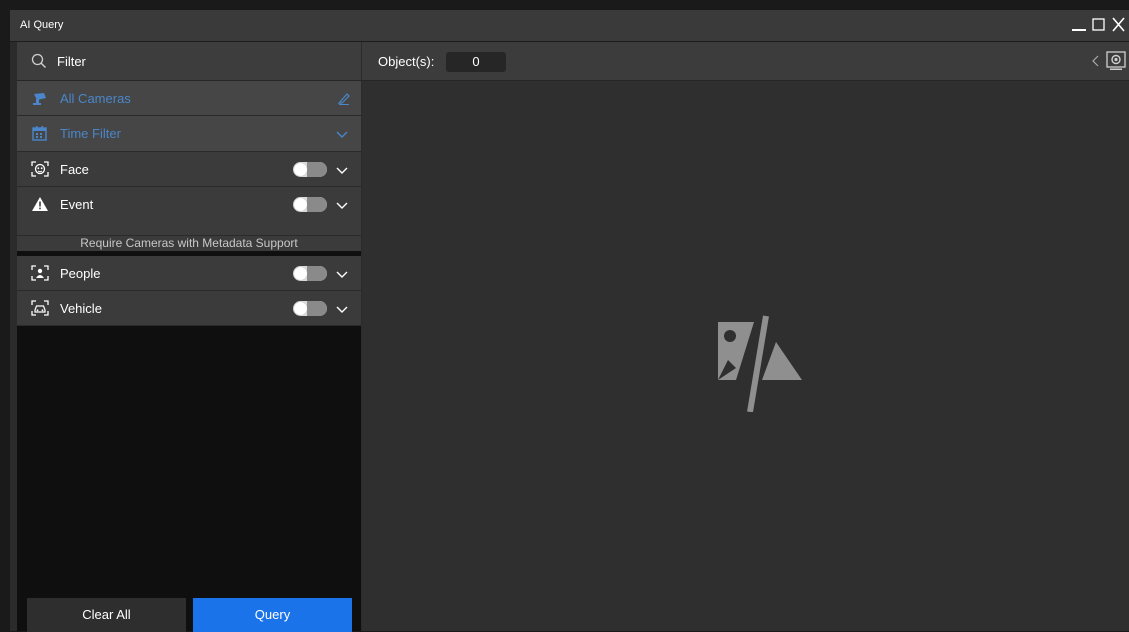 The image size is (1129, 632). What do you see at coordinates (40, 169) in the screenshot?
I see `face-icon` at bounding box center [40, 169].